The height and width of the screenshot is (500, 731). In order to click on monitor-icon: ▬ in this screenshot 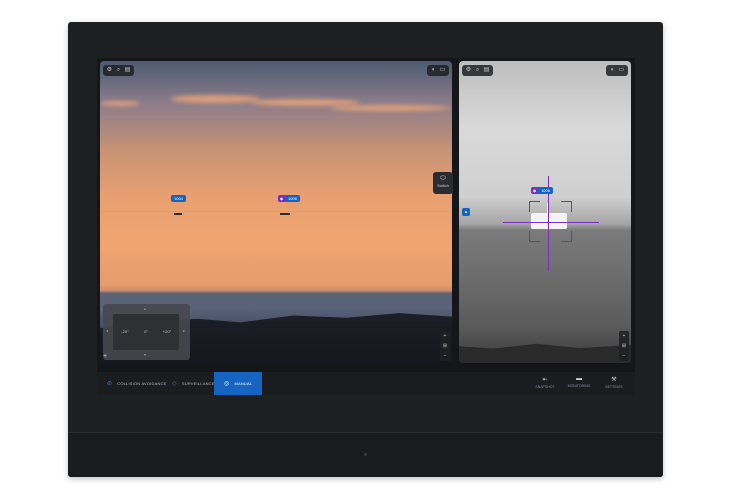, I will do `click(579, 379)`.